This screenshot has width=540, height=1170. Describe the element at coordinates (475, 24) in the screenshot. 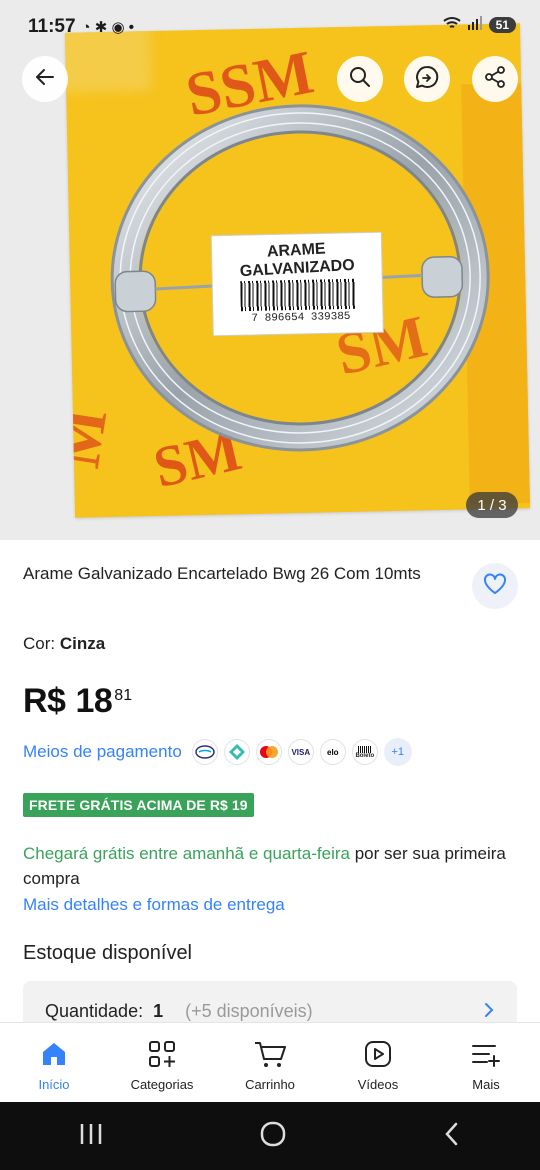

I see `signal-icon` at that location.